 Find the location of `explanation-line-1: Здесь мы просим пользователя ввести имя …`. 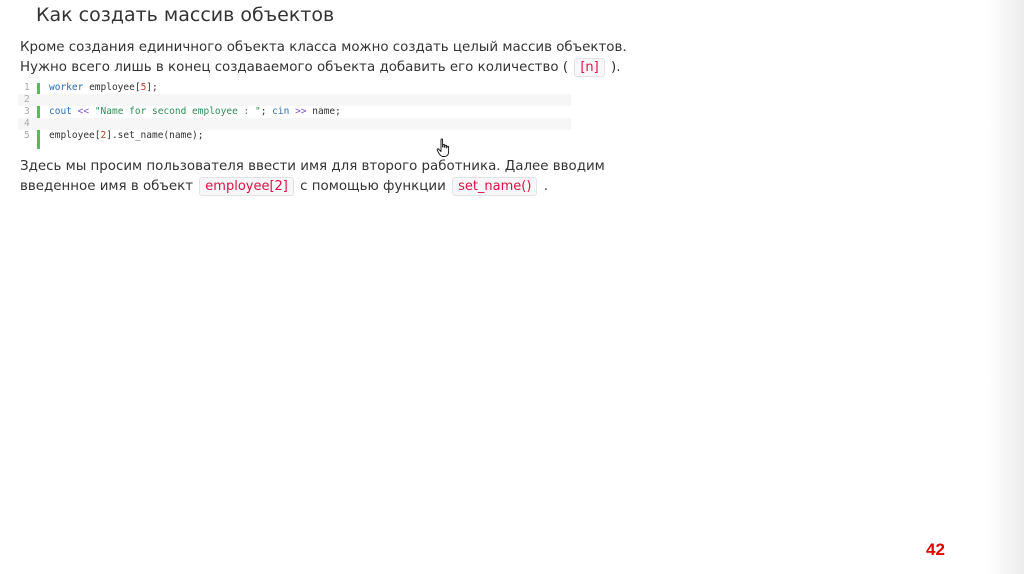

explanation-line-1: Здесь мы просим пользователя ввести имя … is located at coordinates (312, 166).